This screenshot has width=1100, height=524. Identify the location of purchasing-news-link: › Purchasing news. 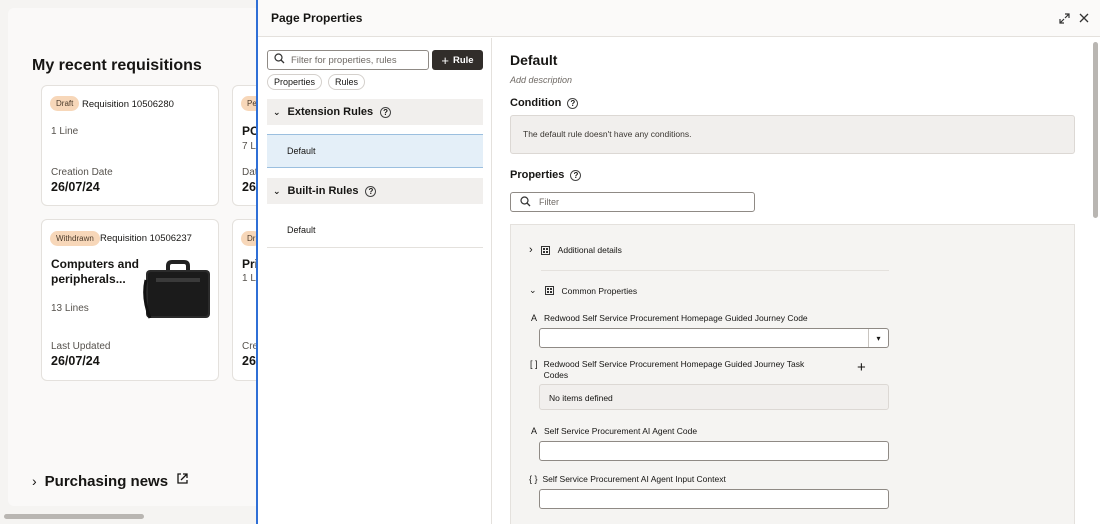
(110, 481).